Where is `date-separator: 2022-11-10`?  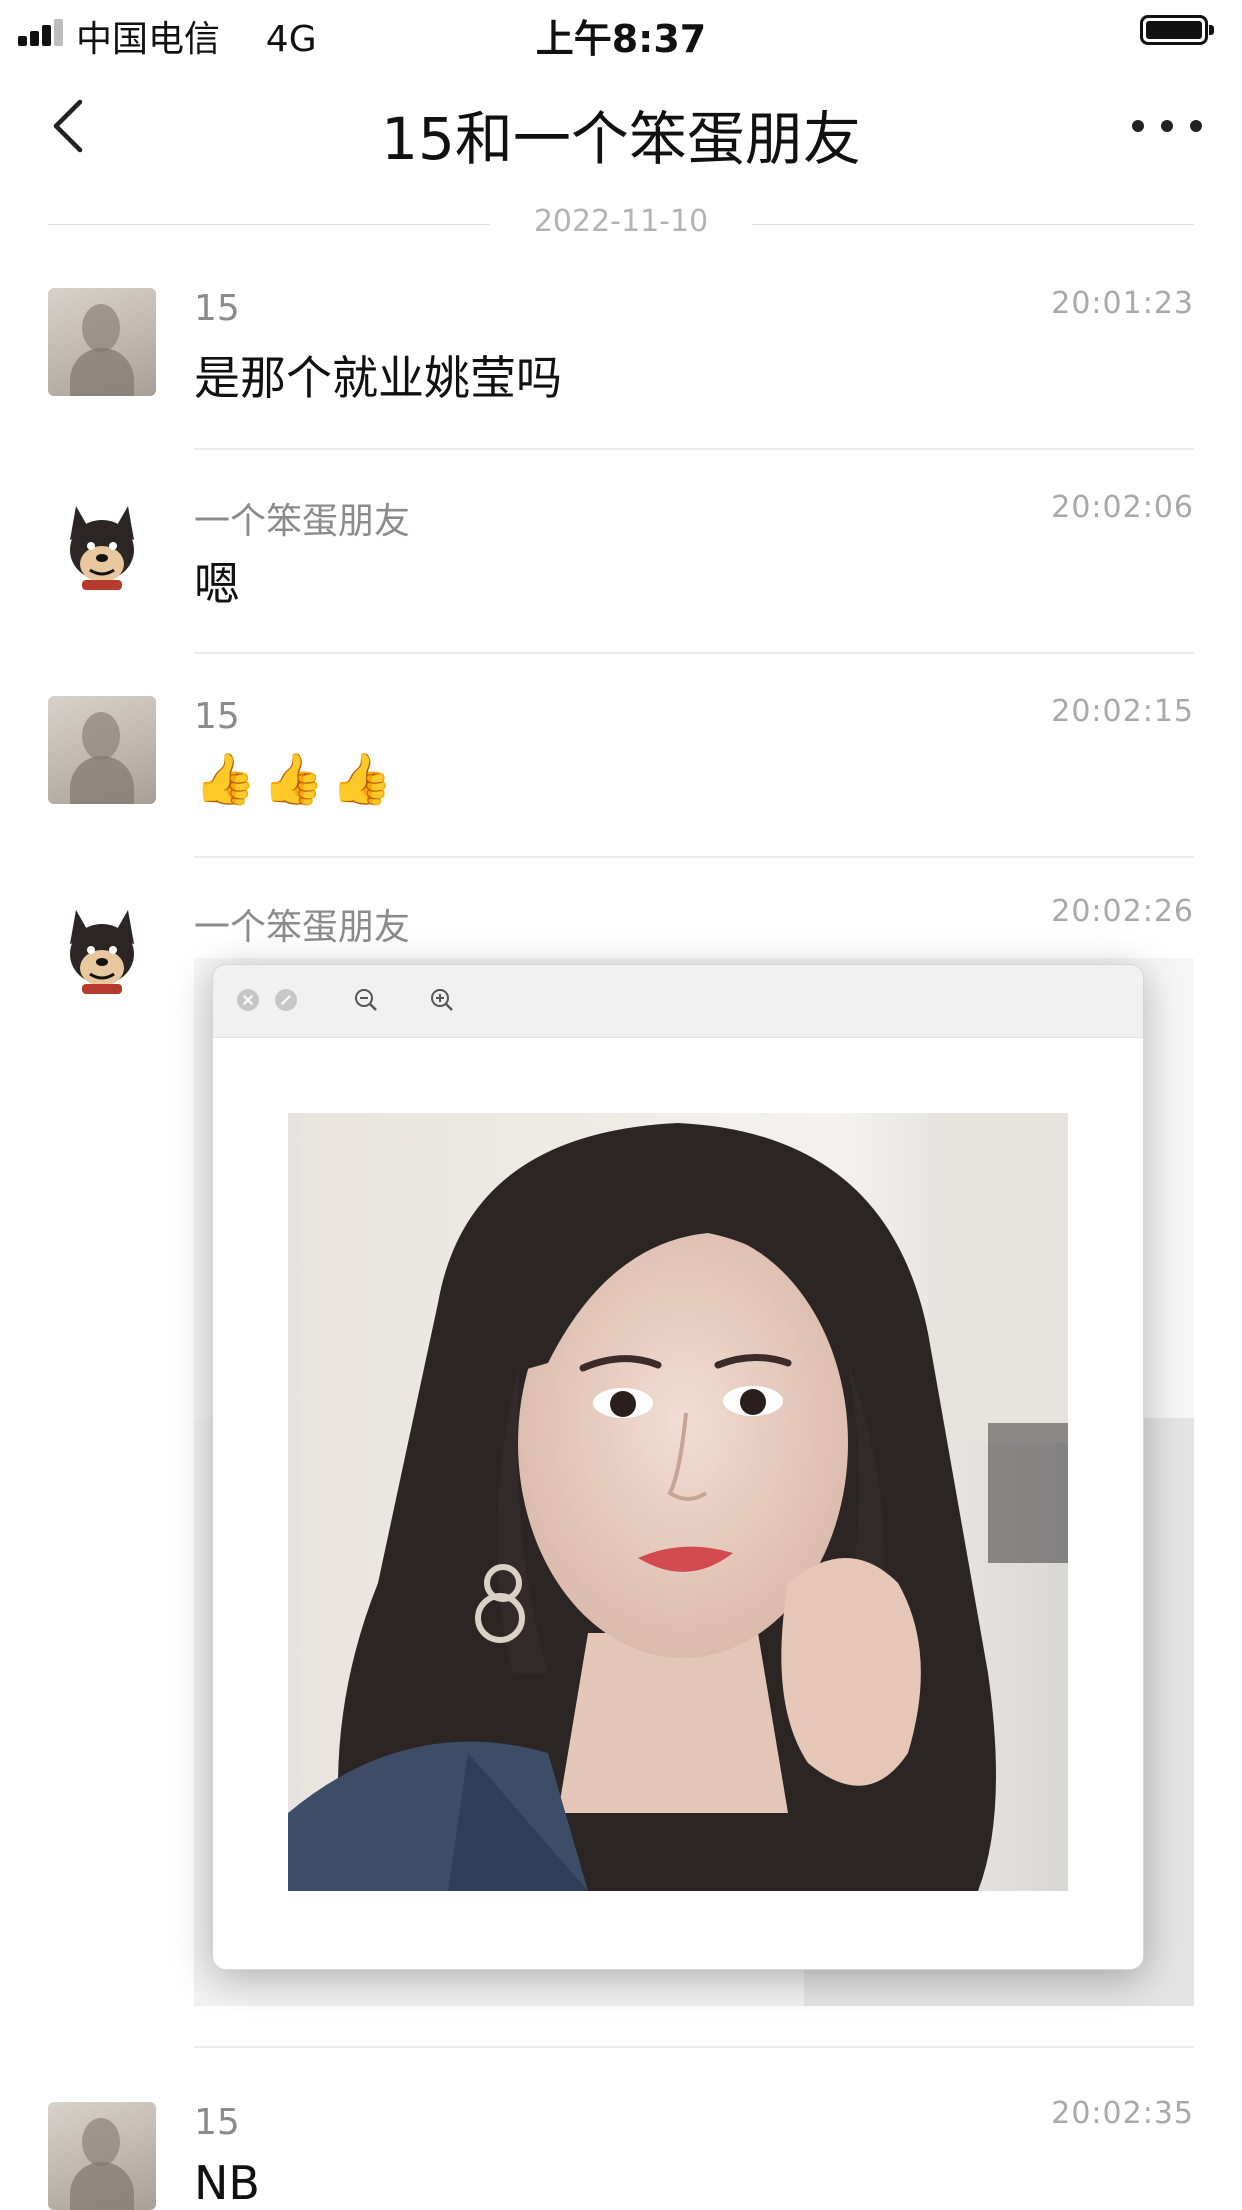
date-separator: 2022-11-10 is located at coordinates (621, 224).